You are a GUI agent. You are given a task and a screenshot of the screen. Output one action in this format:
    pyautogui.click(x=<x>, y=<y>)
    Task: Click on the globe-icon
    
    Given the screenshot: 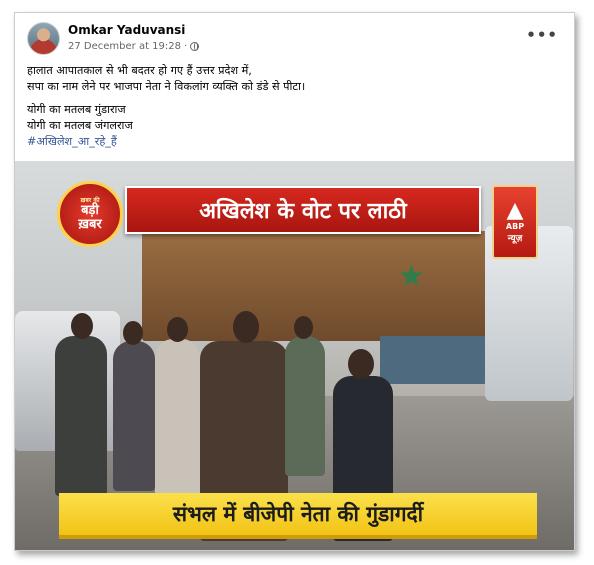 What is the action you would take?
    pyautogui.click(x=195, y=46)
    